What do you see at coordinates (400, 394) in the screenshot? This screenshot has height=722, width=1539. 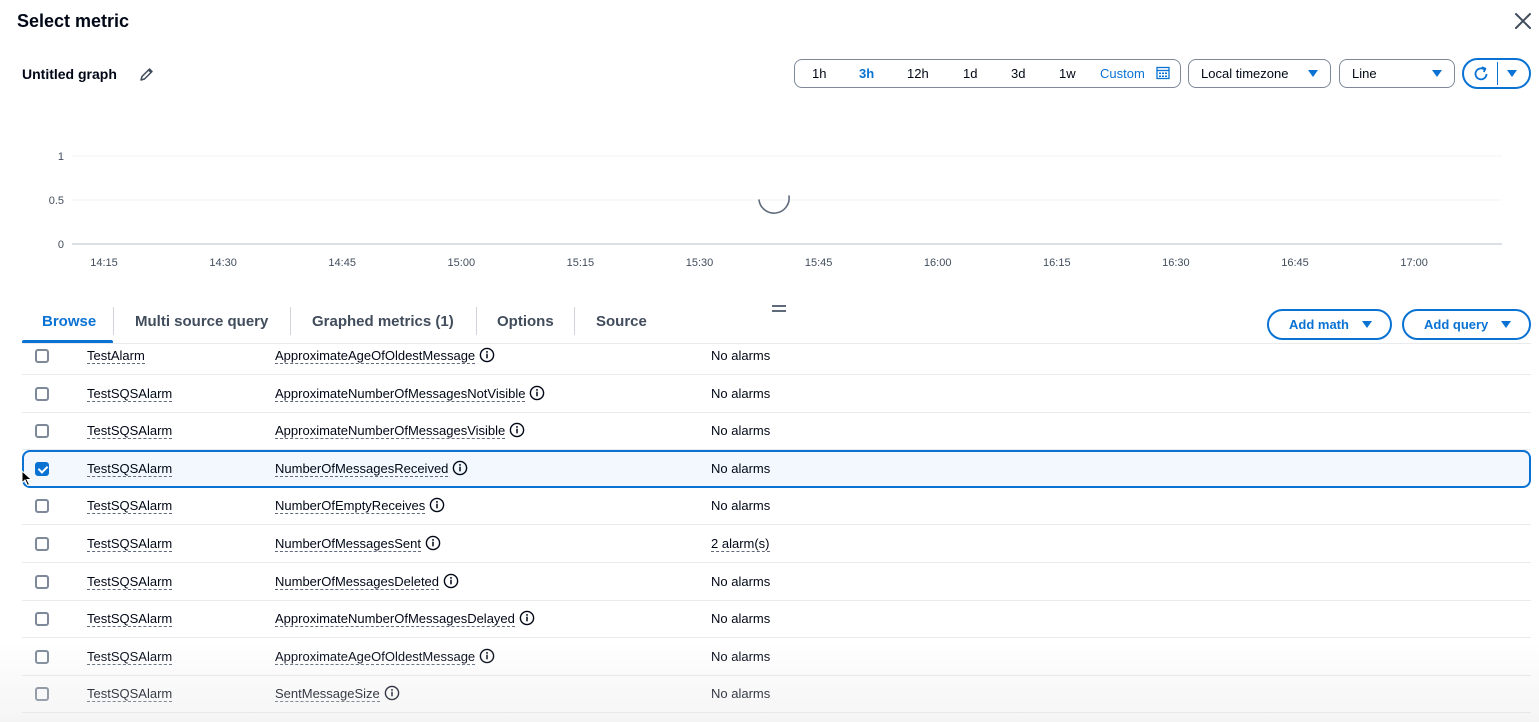 I see `row-metric-name: ApproximateNumberOfMessagesNotVisible` at bounding box center [400, 394].